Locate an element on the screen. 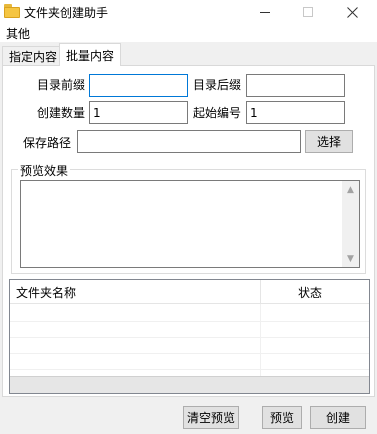 Image resolution: width=377 pixels, height=434 pixels. maximize-icon is located at coordinates (308, 12).